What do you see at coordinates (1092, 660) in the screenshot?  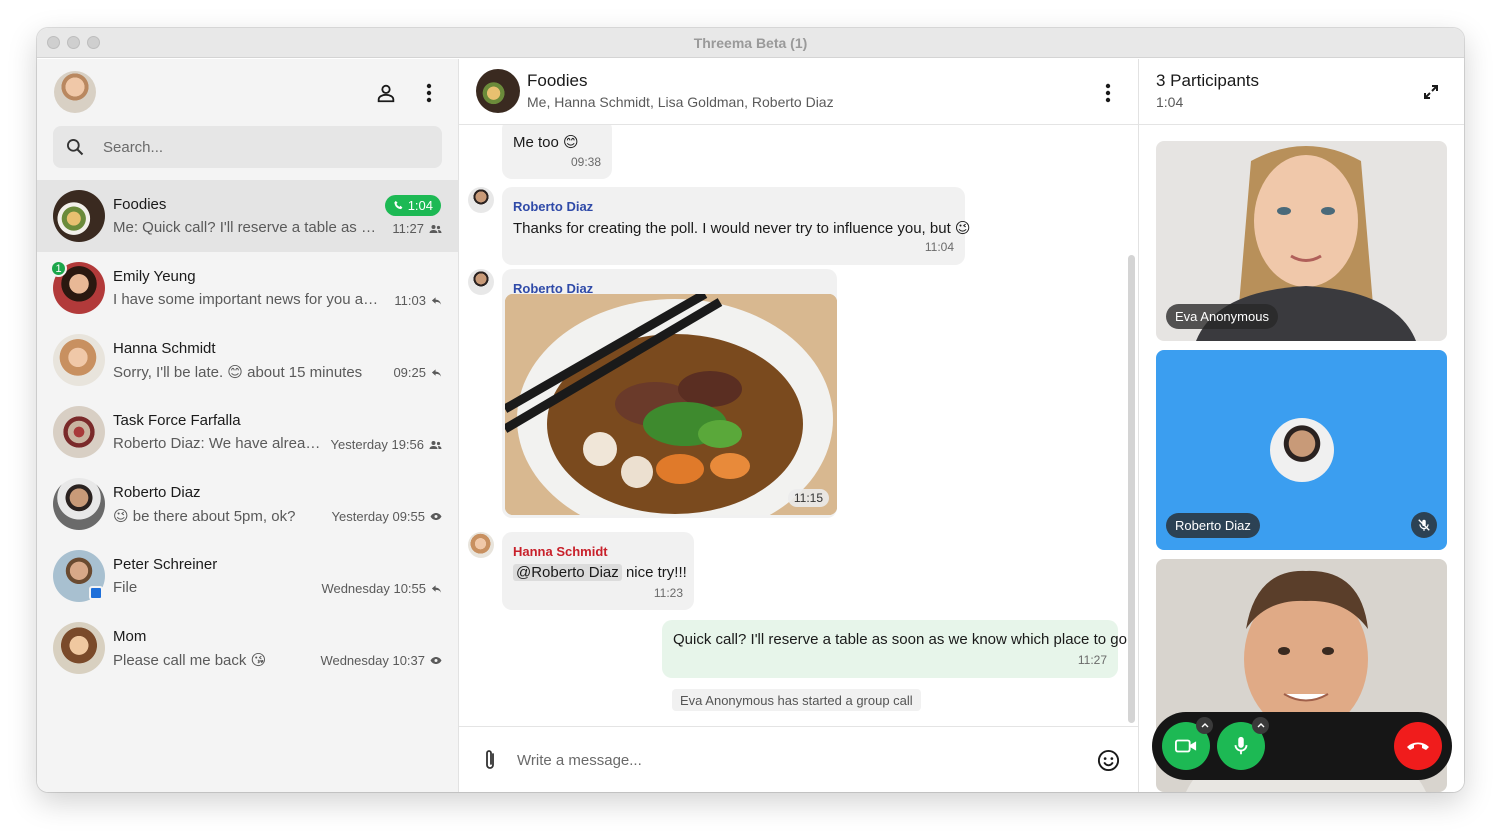 I see `message-time: 11:27` at bounding box center [1092, 660].